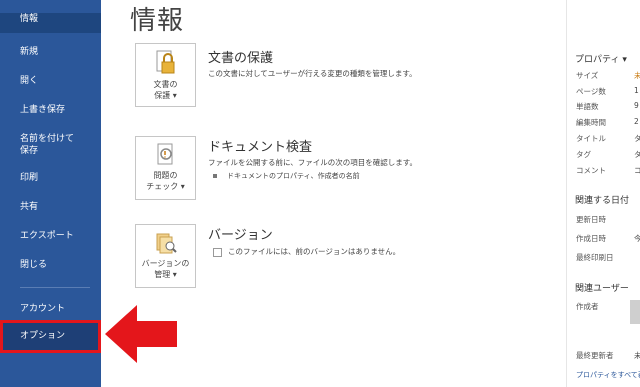 The width and height of the screenshot is (640, 387). I want to click on check-tile-label-2: チェック ▾, so click(165, 186).